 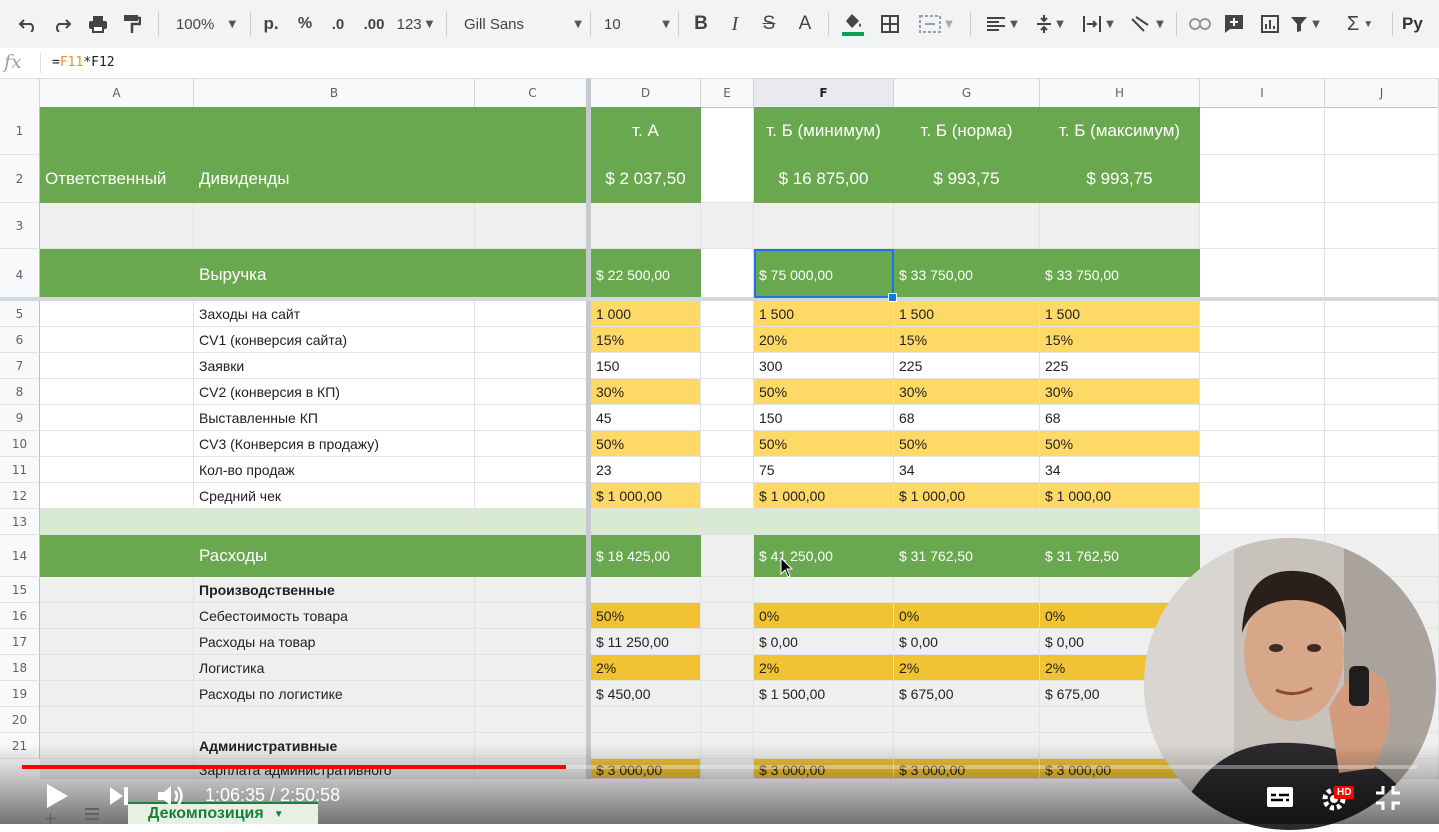 What do you see at coordinates (334, 720) in the screenshot?
I see `expense-label` at bounding box center [334, 720].